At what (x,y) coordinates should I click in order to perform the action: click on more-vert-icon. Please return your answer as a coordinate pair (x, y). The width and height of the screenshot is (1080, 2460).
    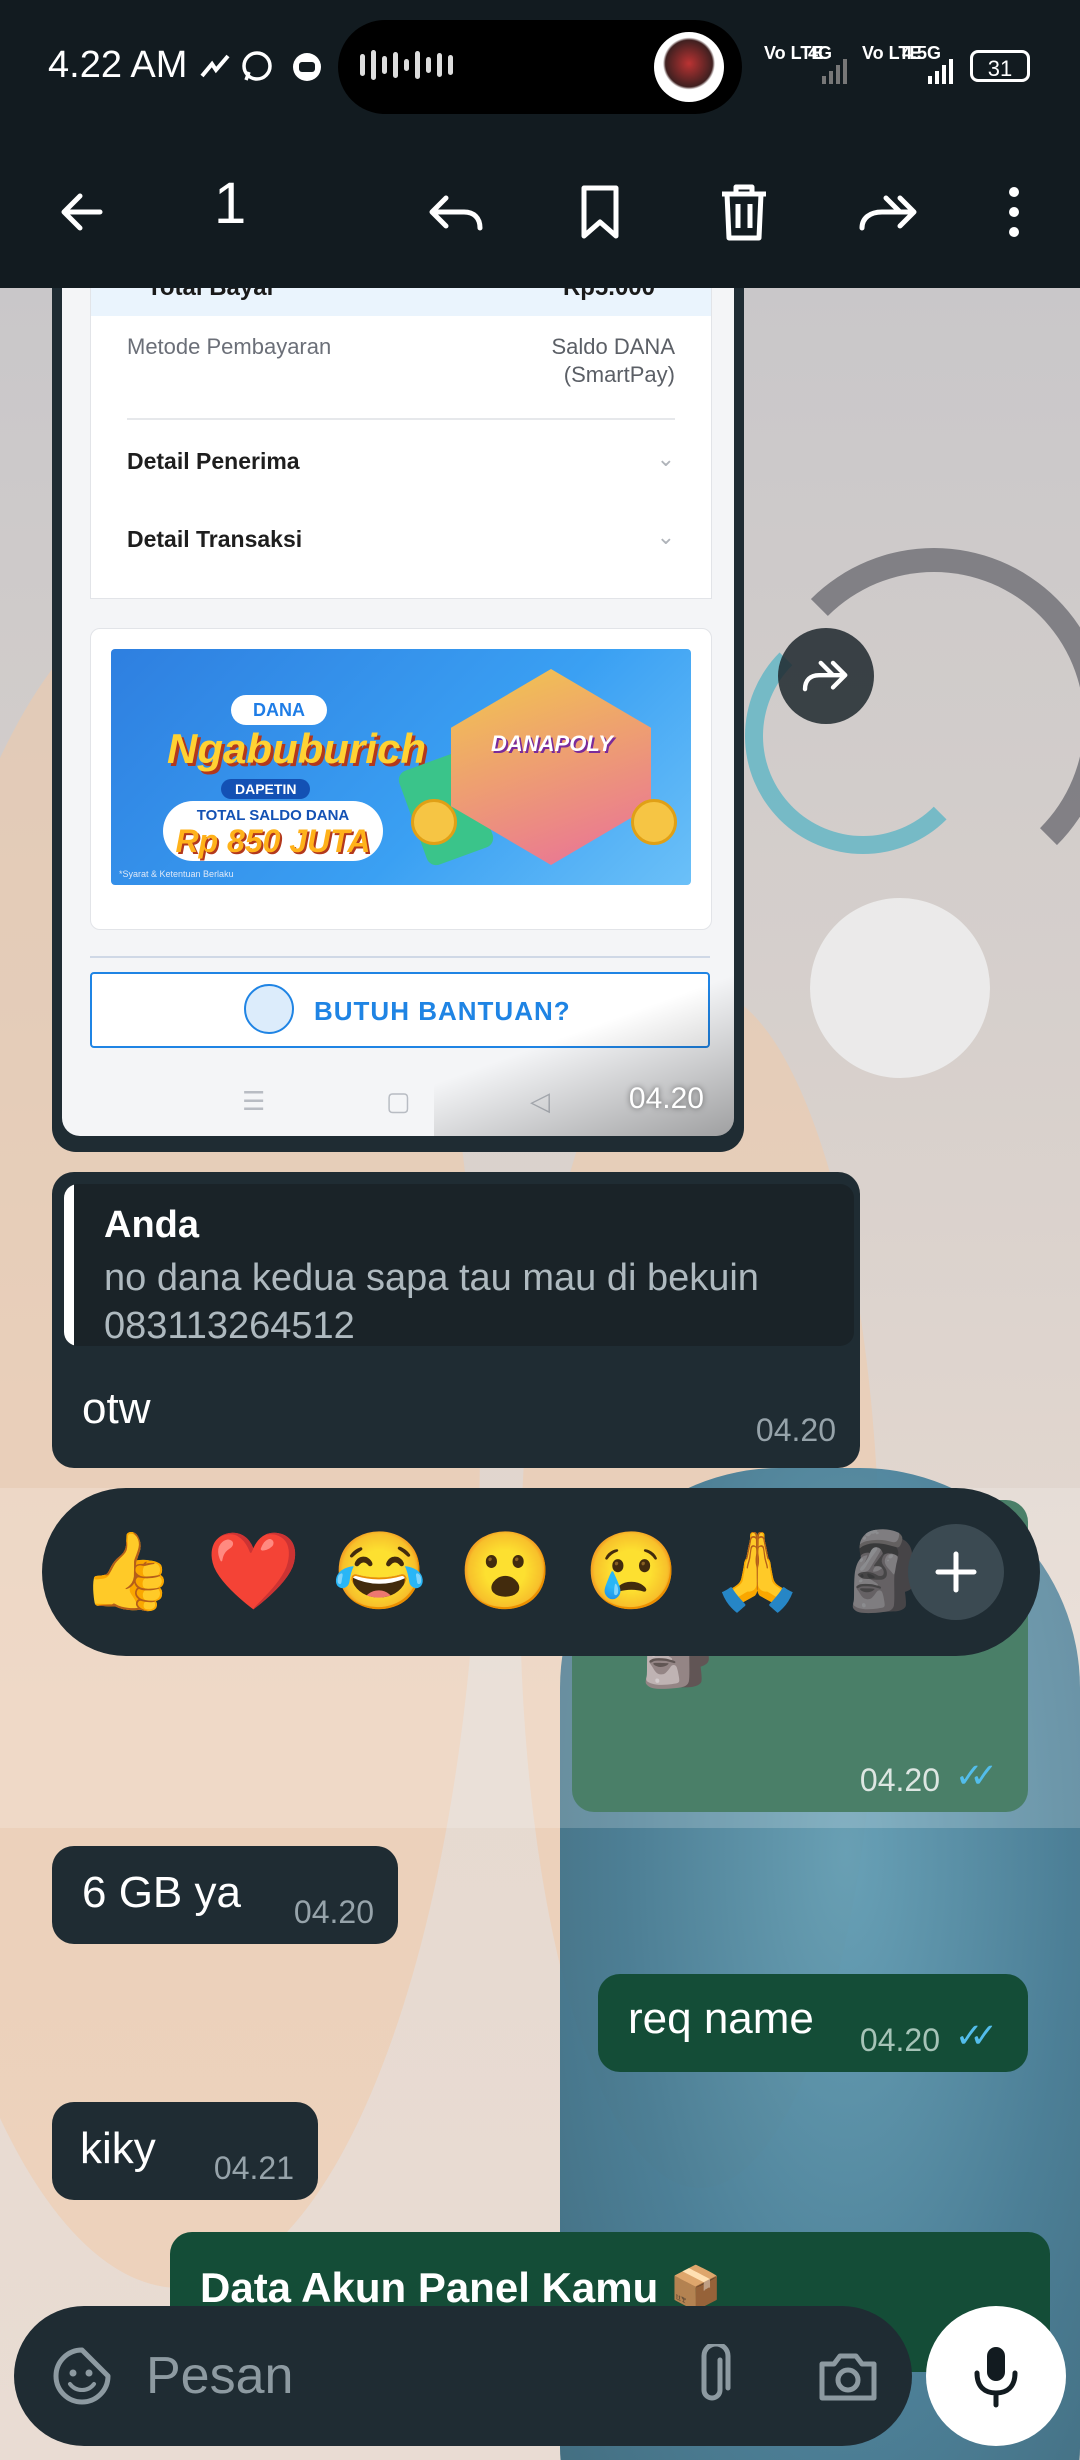
    Looking at the image, I should click on (1014, 212).